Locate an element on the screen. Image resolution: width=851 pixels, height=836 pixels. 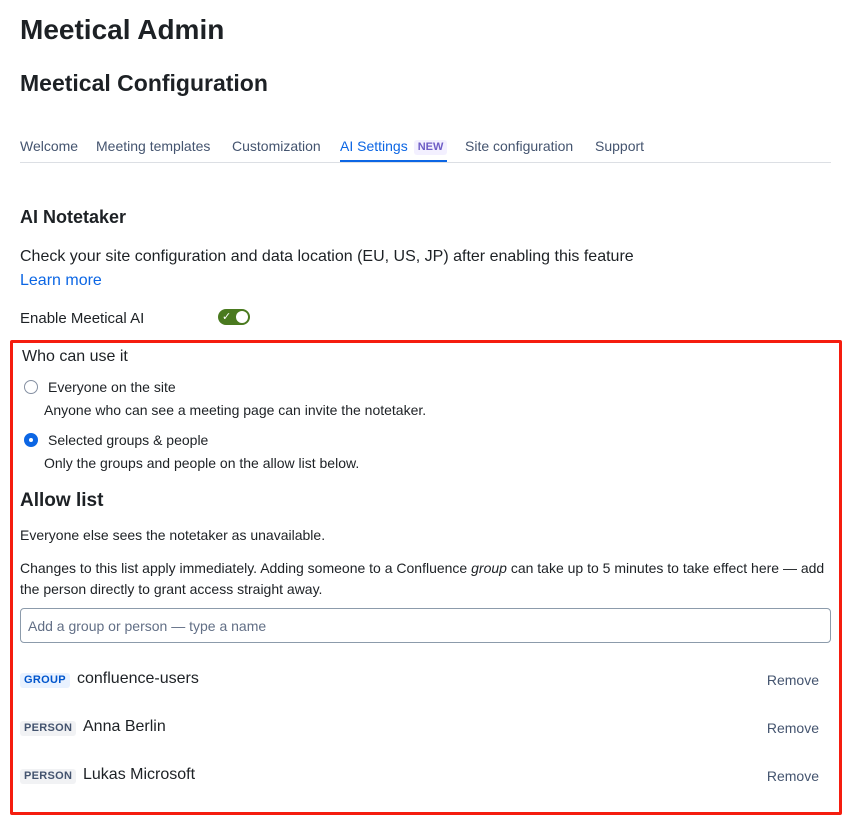
allow-list-heading: Allow list is located at coordinates (62, 500).